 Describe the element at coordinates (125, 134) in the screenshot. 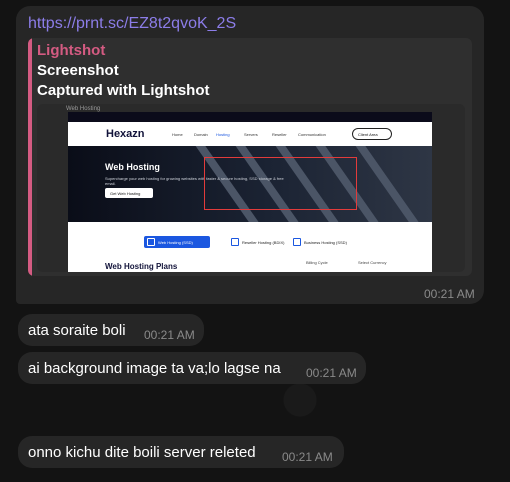

I see `screenshot-logo: Hexazn` at that location.